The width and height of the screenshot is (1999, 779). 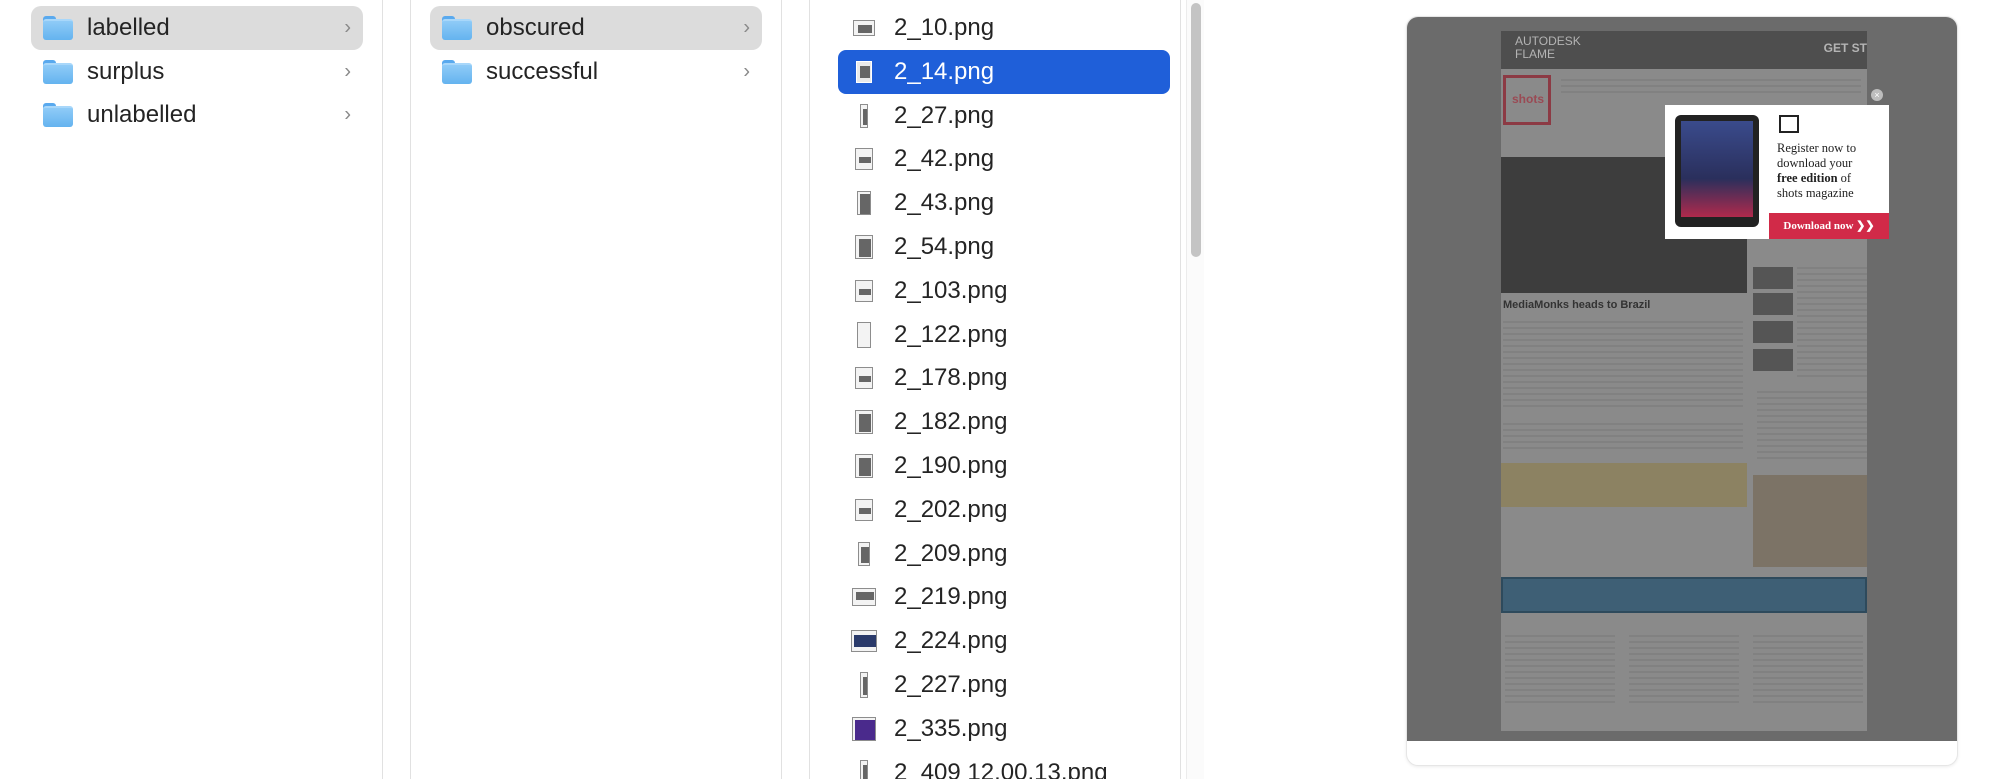 I want to click on file-row: 2_178.png, so click(x=1004, y=378).